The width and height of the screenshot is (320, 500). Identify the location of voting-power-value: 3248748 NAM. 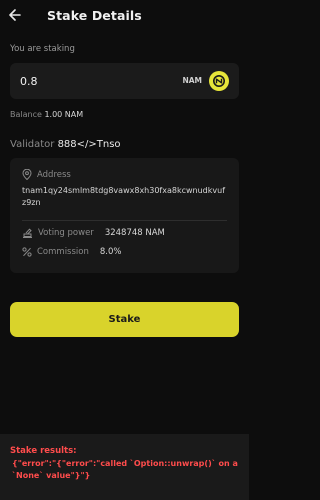
(134, 233).